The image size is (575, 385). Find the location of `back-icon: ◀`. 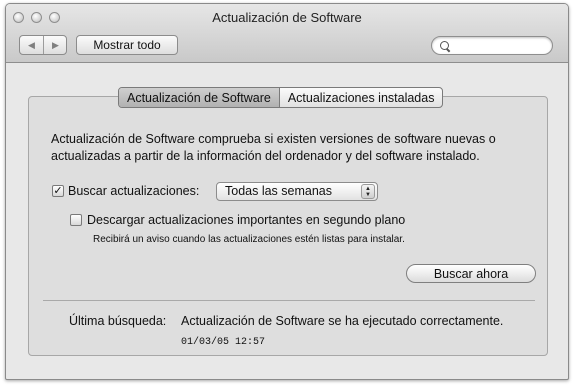

back-icon: ◀ is located at coordinates (32, 45).